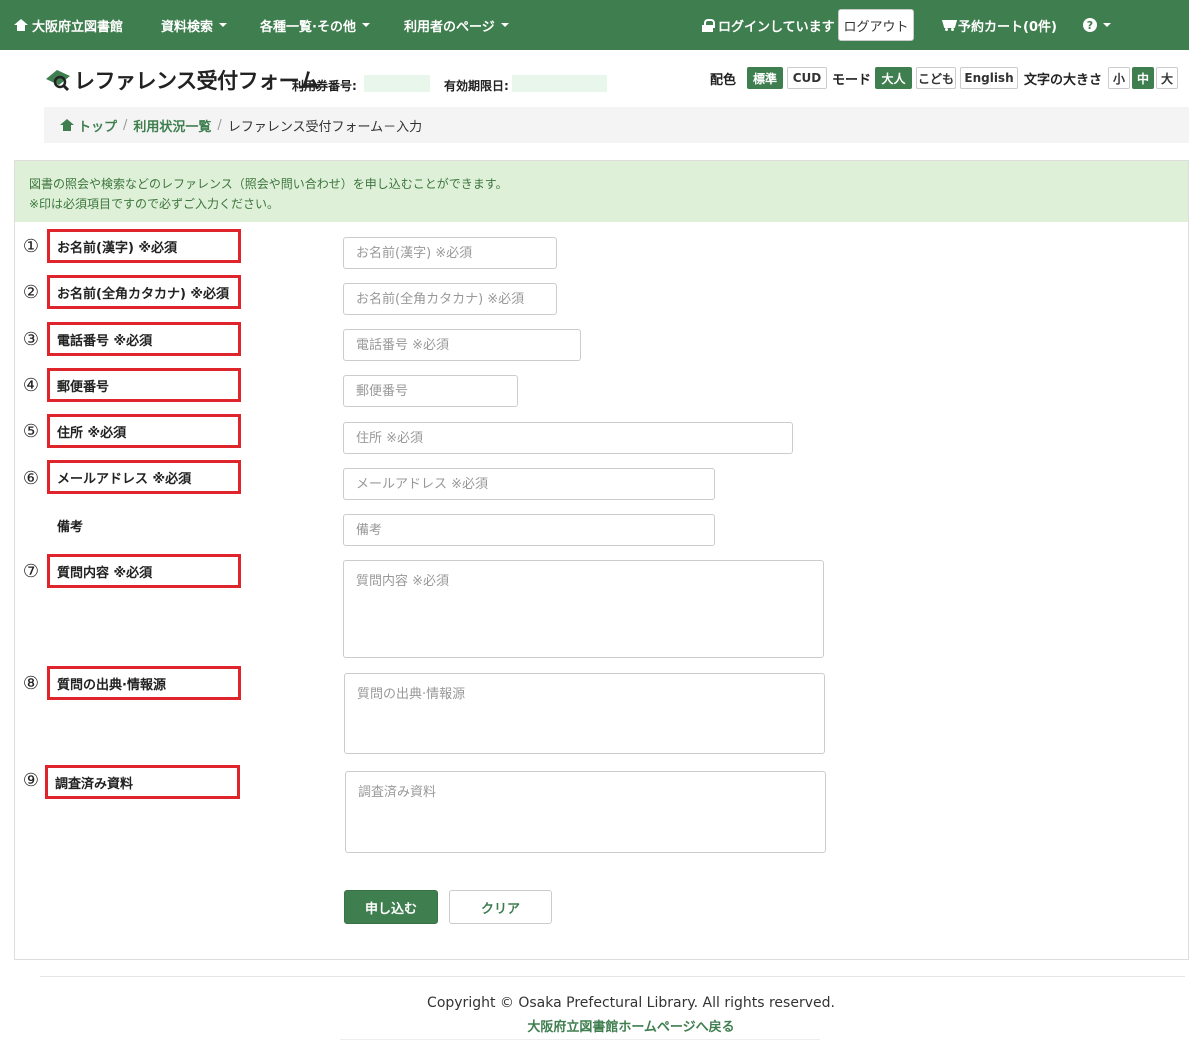 Image resolution: width=1189 pixels, height=1046 pixels. I want to click on page-title: レファレンス受付フォーム, so click(196, 81).